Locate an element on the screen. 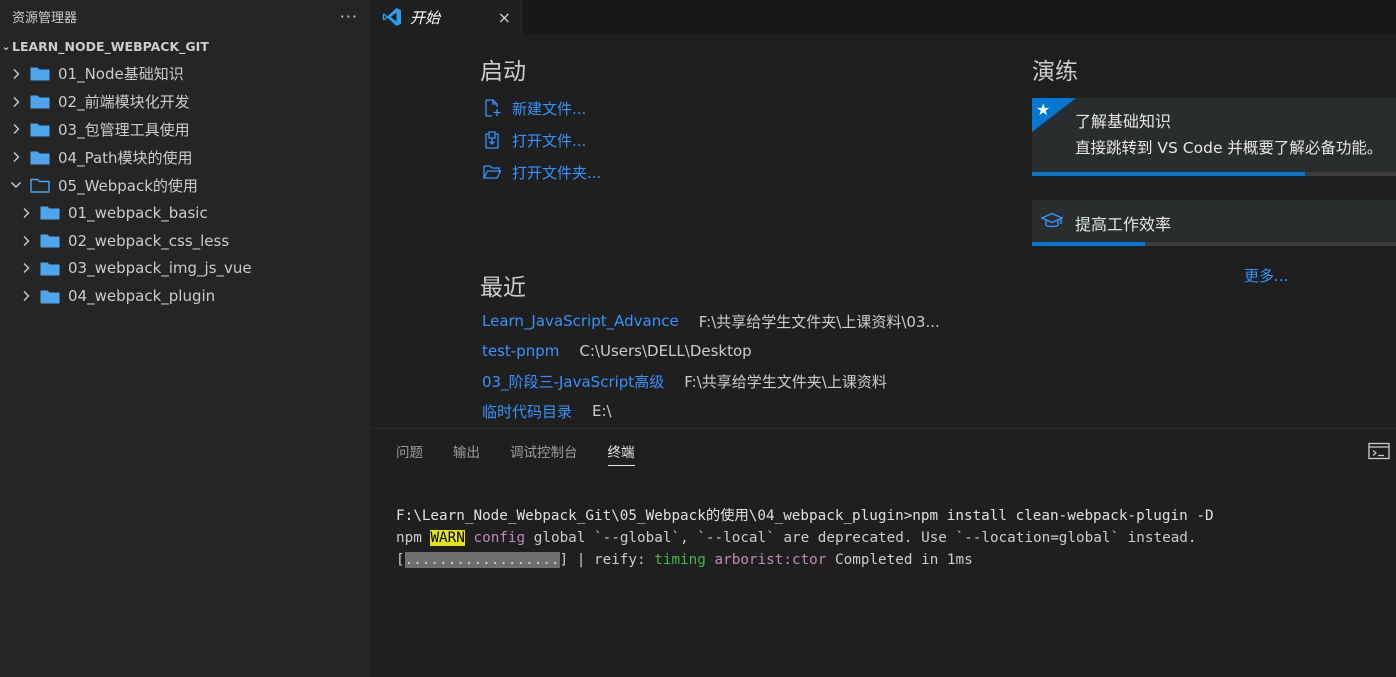 The height and width of the screenshot is (677, 1396). tree-item: 03_包管理工具使用 is located at coordinates (185, 130).